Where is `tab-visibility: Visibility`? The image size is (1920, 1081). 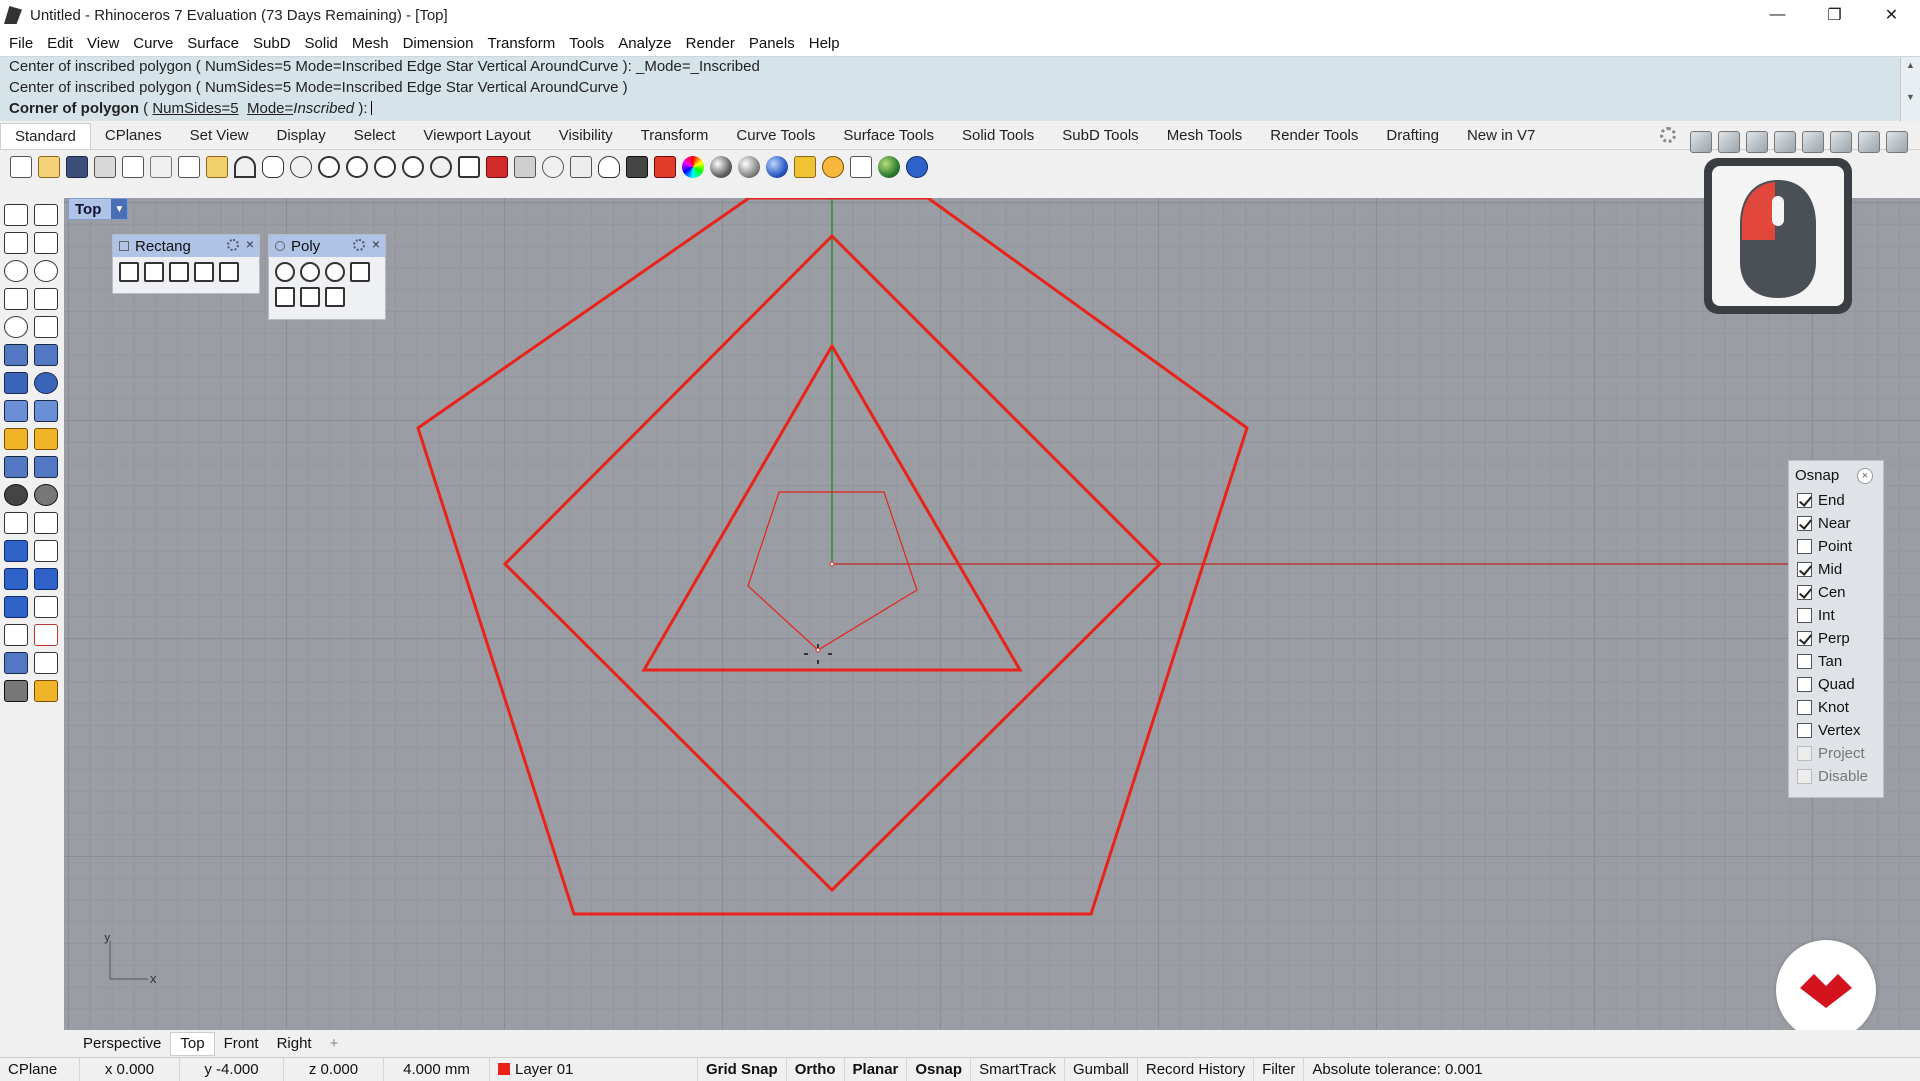 tab-visibility: Visibility is located at coordinates (586, 136).